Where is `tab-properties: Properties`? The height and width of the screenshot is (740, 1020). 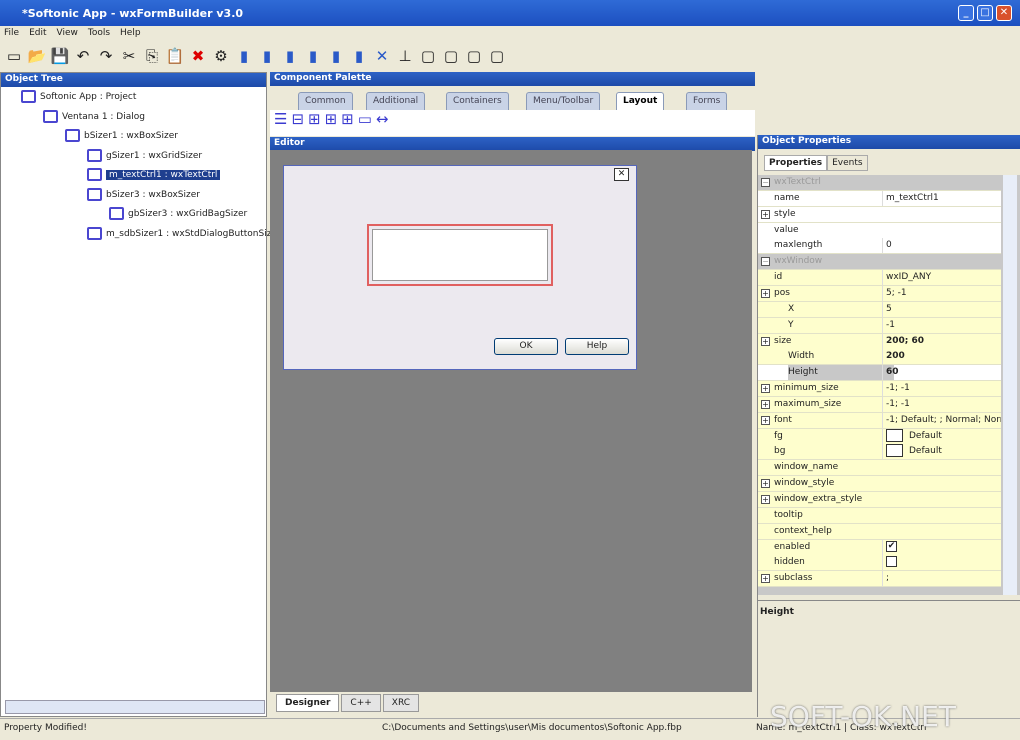
tab-properties: Properties is located at coordinates (796, 163).